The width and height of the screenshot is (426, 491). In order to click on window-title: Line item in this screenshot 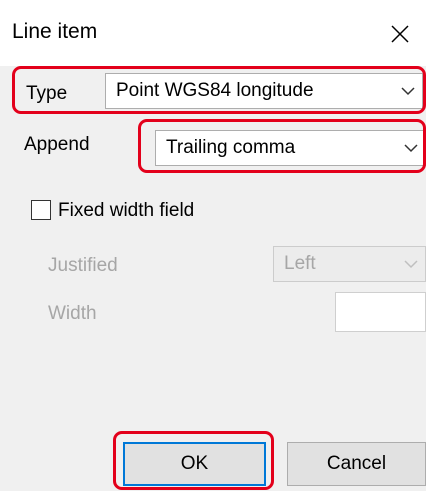, I will do `click(55, 31)`.